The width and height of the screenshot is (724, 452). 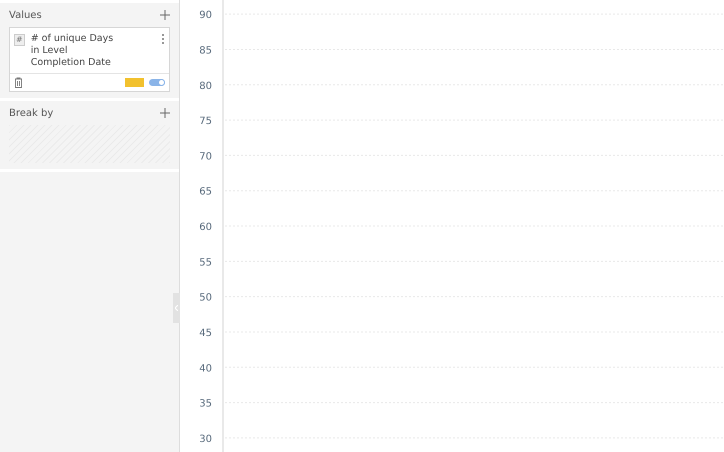 What do you see at coordinates (205, 368) in the screenshot?
I see `y-tick-label: 40` at bounding box center [205, 368].